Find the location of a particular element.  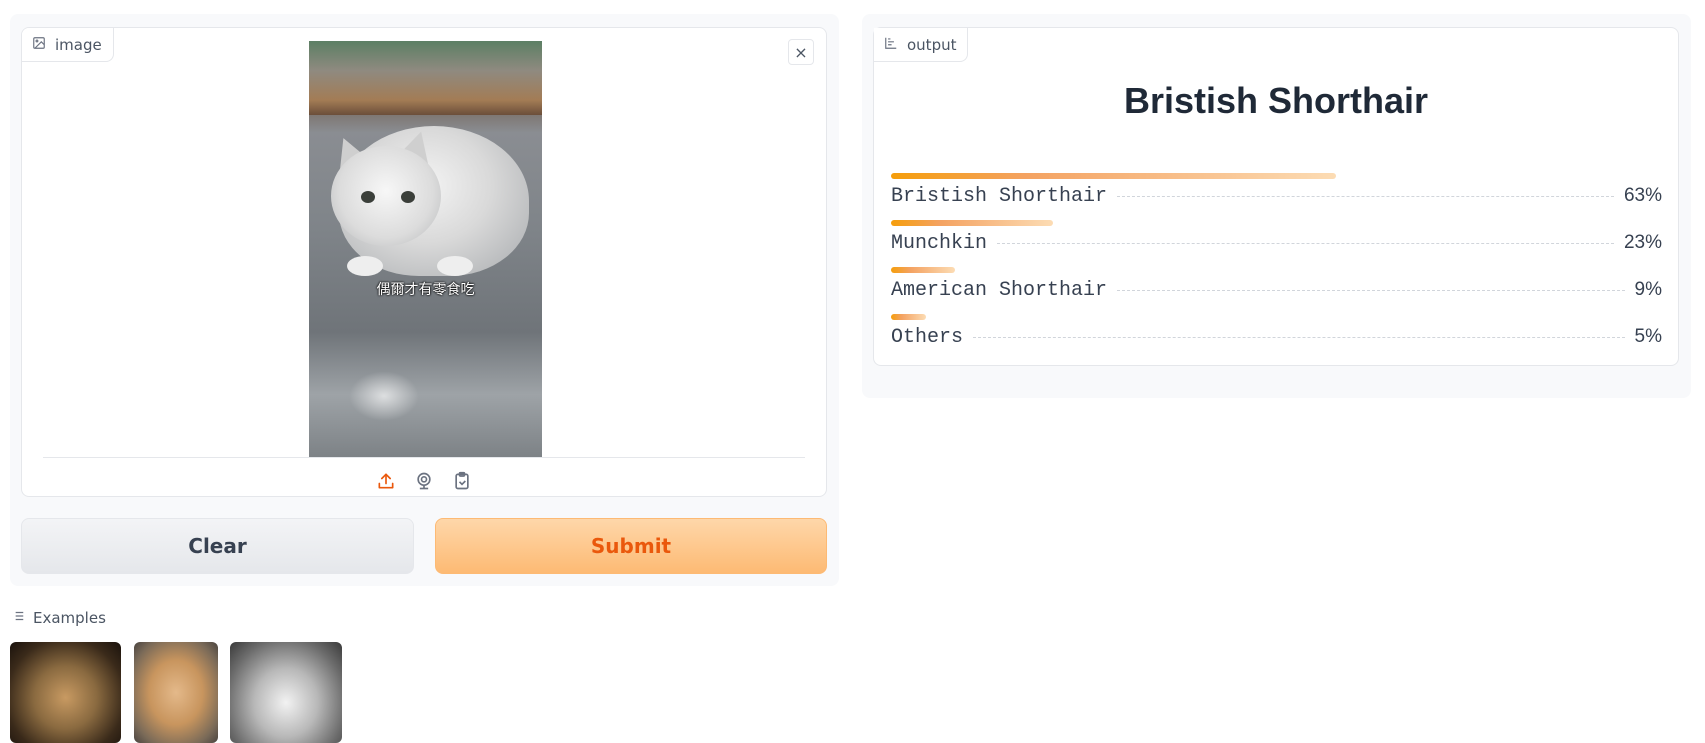

confidence-label: American Shorthair is located at coordinates (999, 290).